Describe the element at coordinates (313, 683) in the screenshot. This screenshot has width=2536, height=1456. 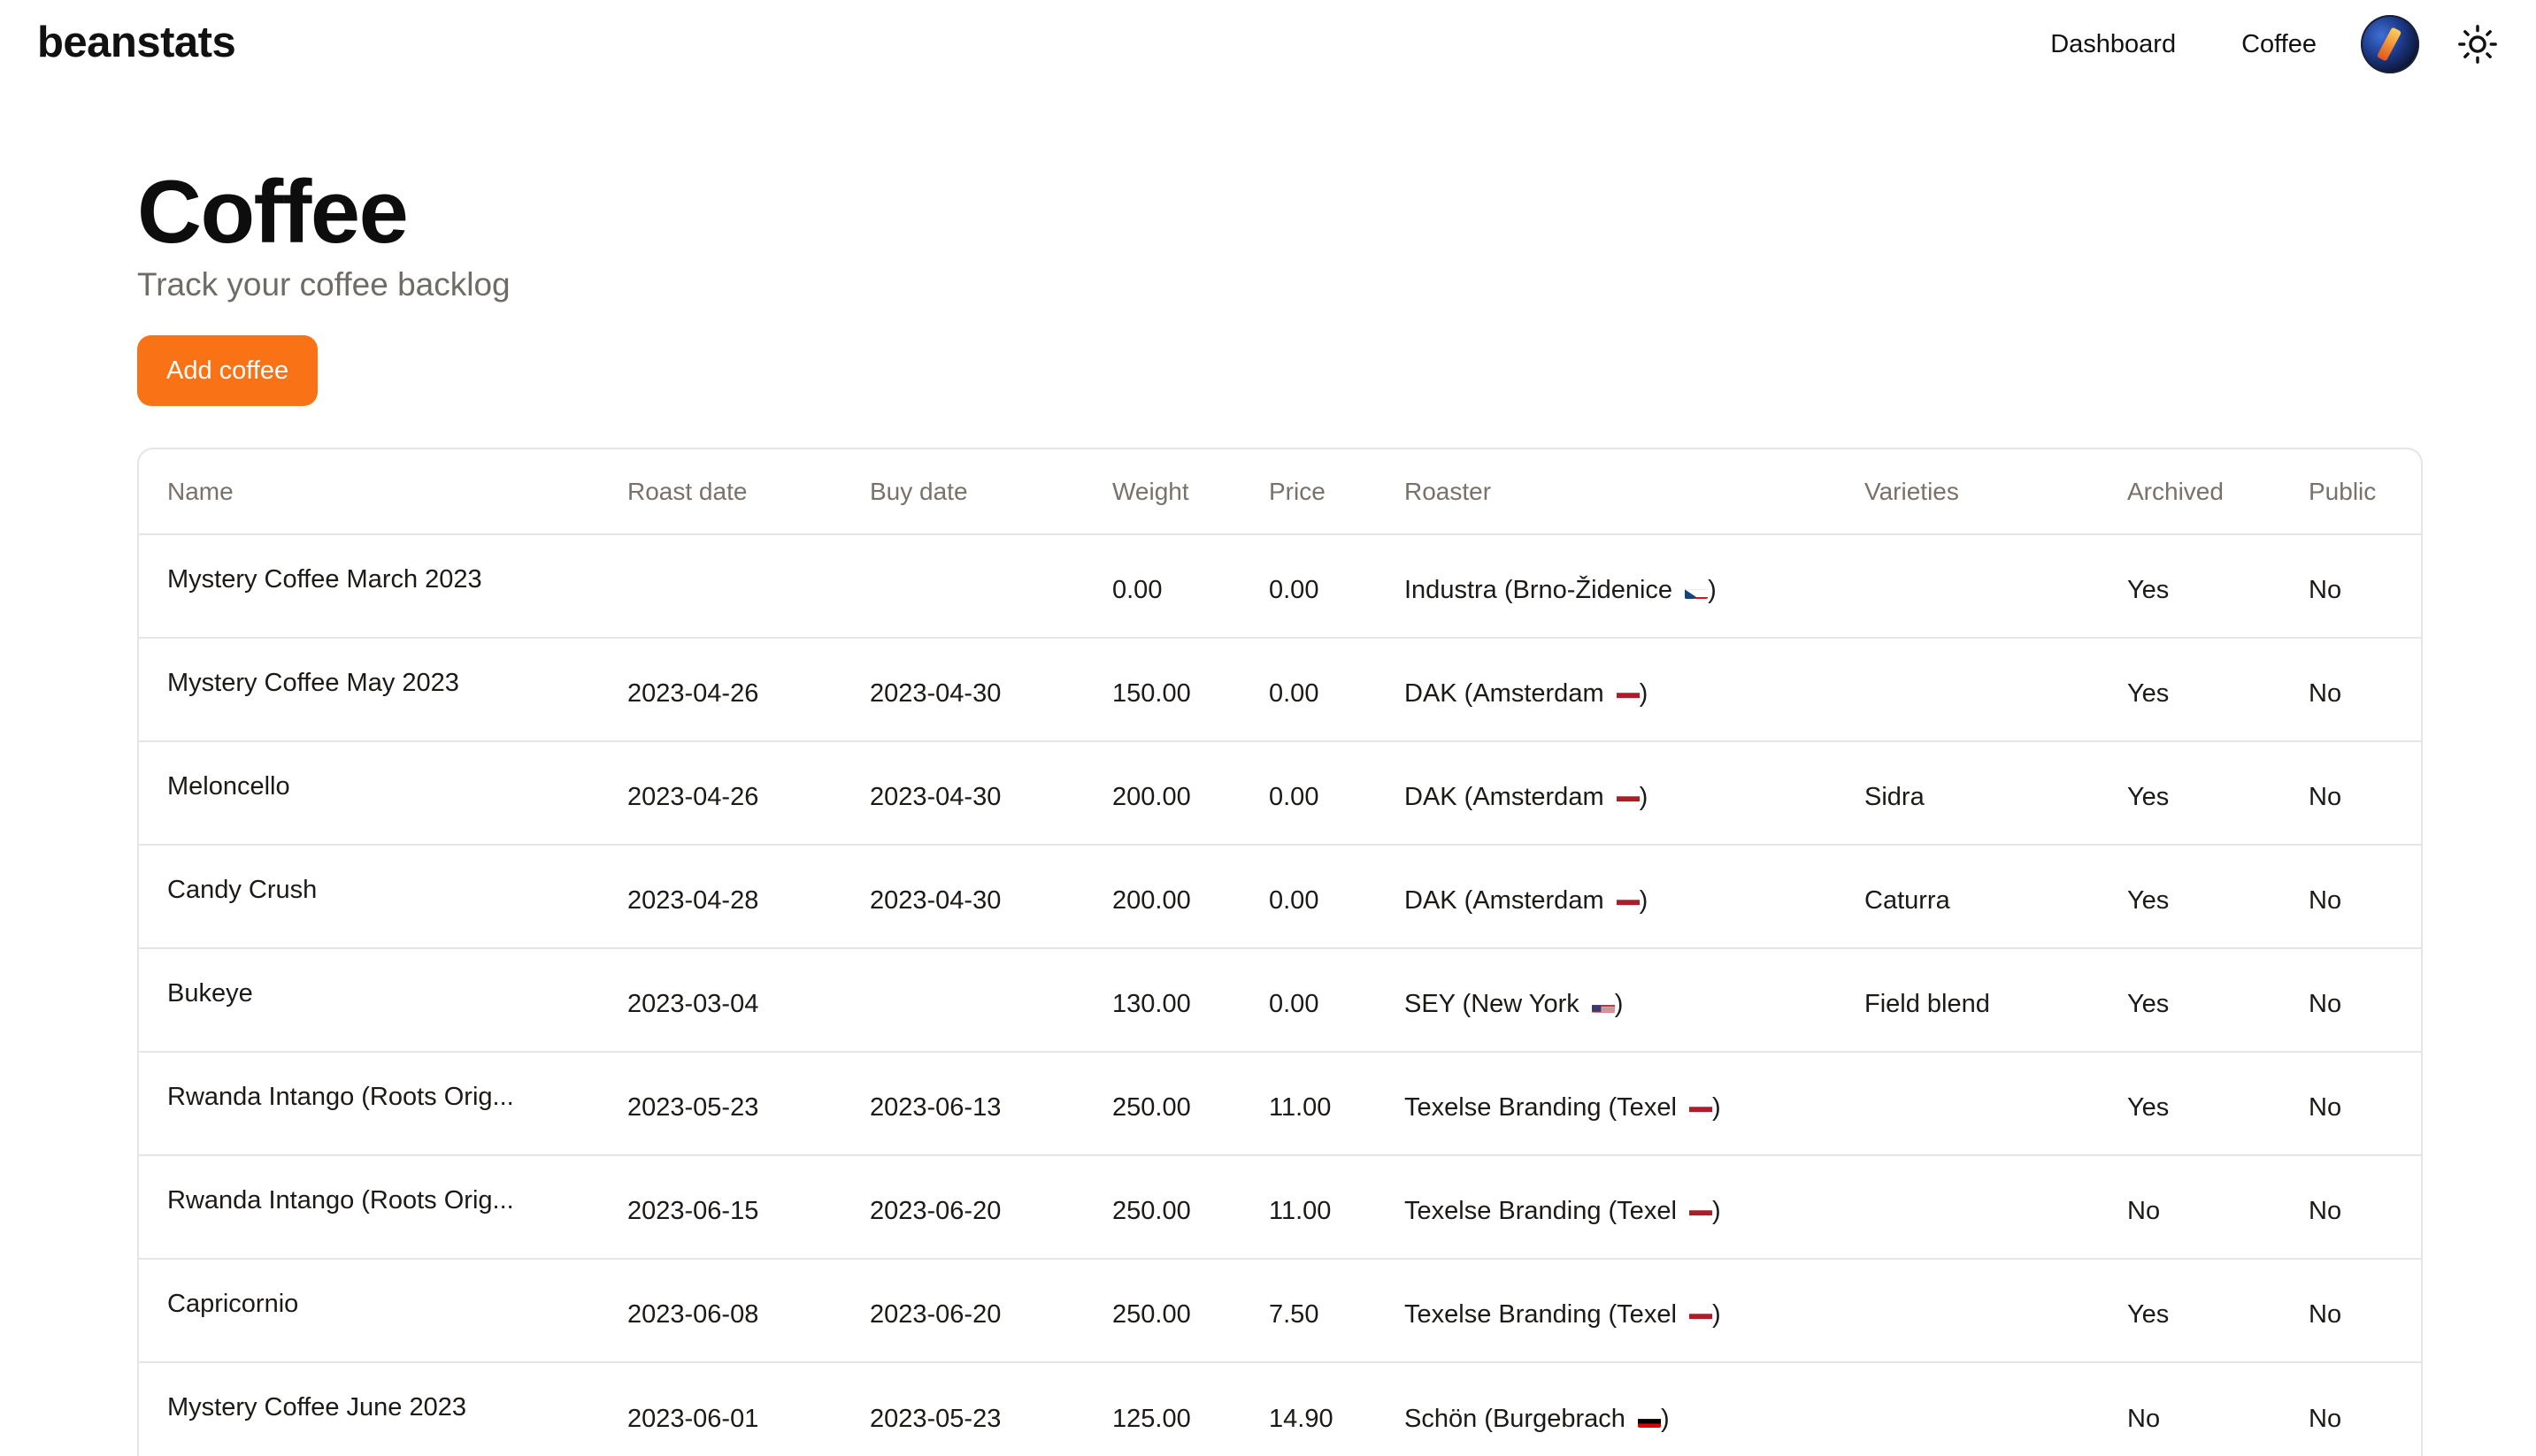
I see `coffee-name: Mystery Coffee May 2023` at that location.